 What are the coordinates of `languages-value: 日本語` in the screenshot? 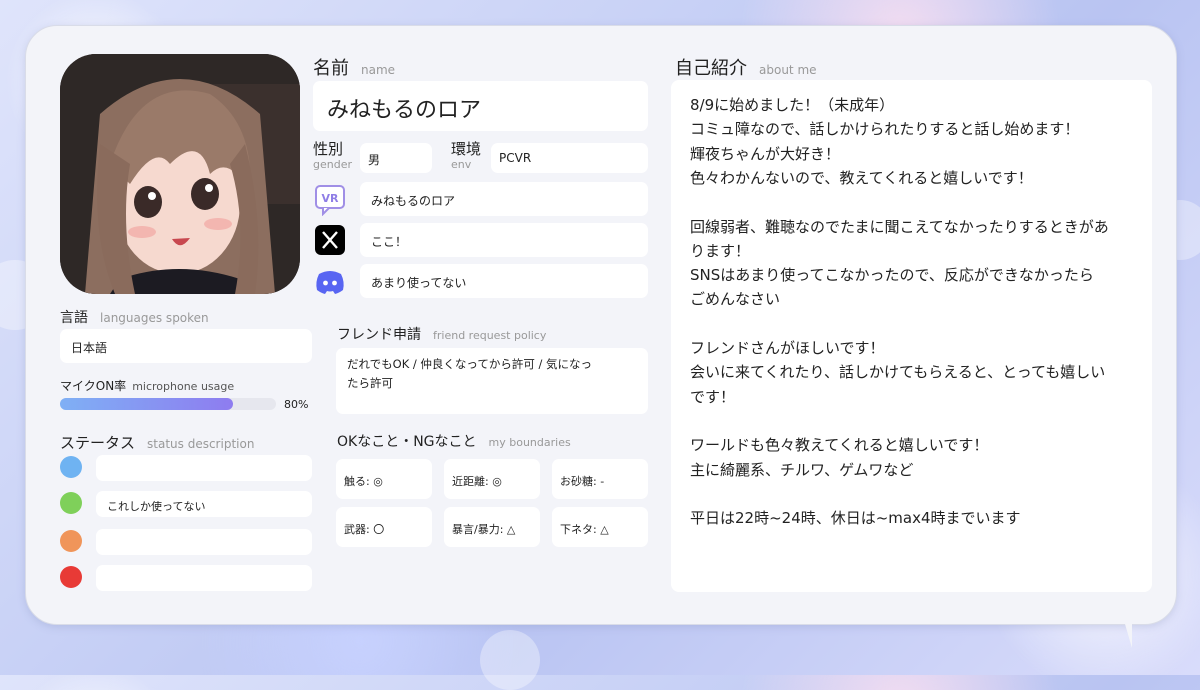 It's located at (89, 348).